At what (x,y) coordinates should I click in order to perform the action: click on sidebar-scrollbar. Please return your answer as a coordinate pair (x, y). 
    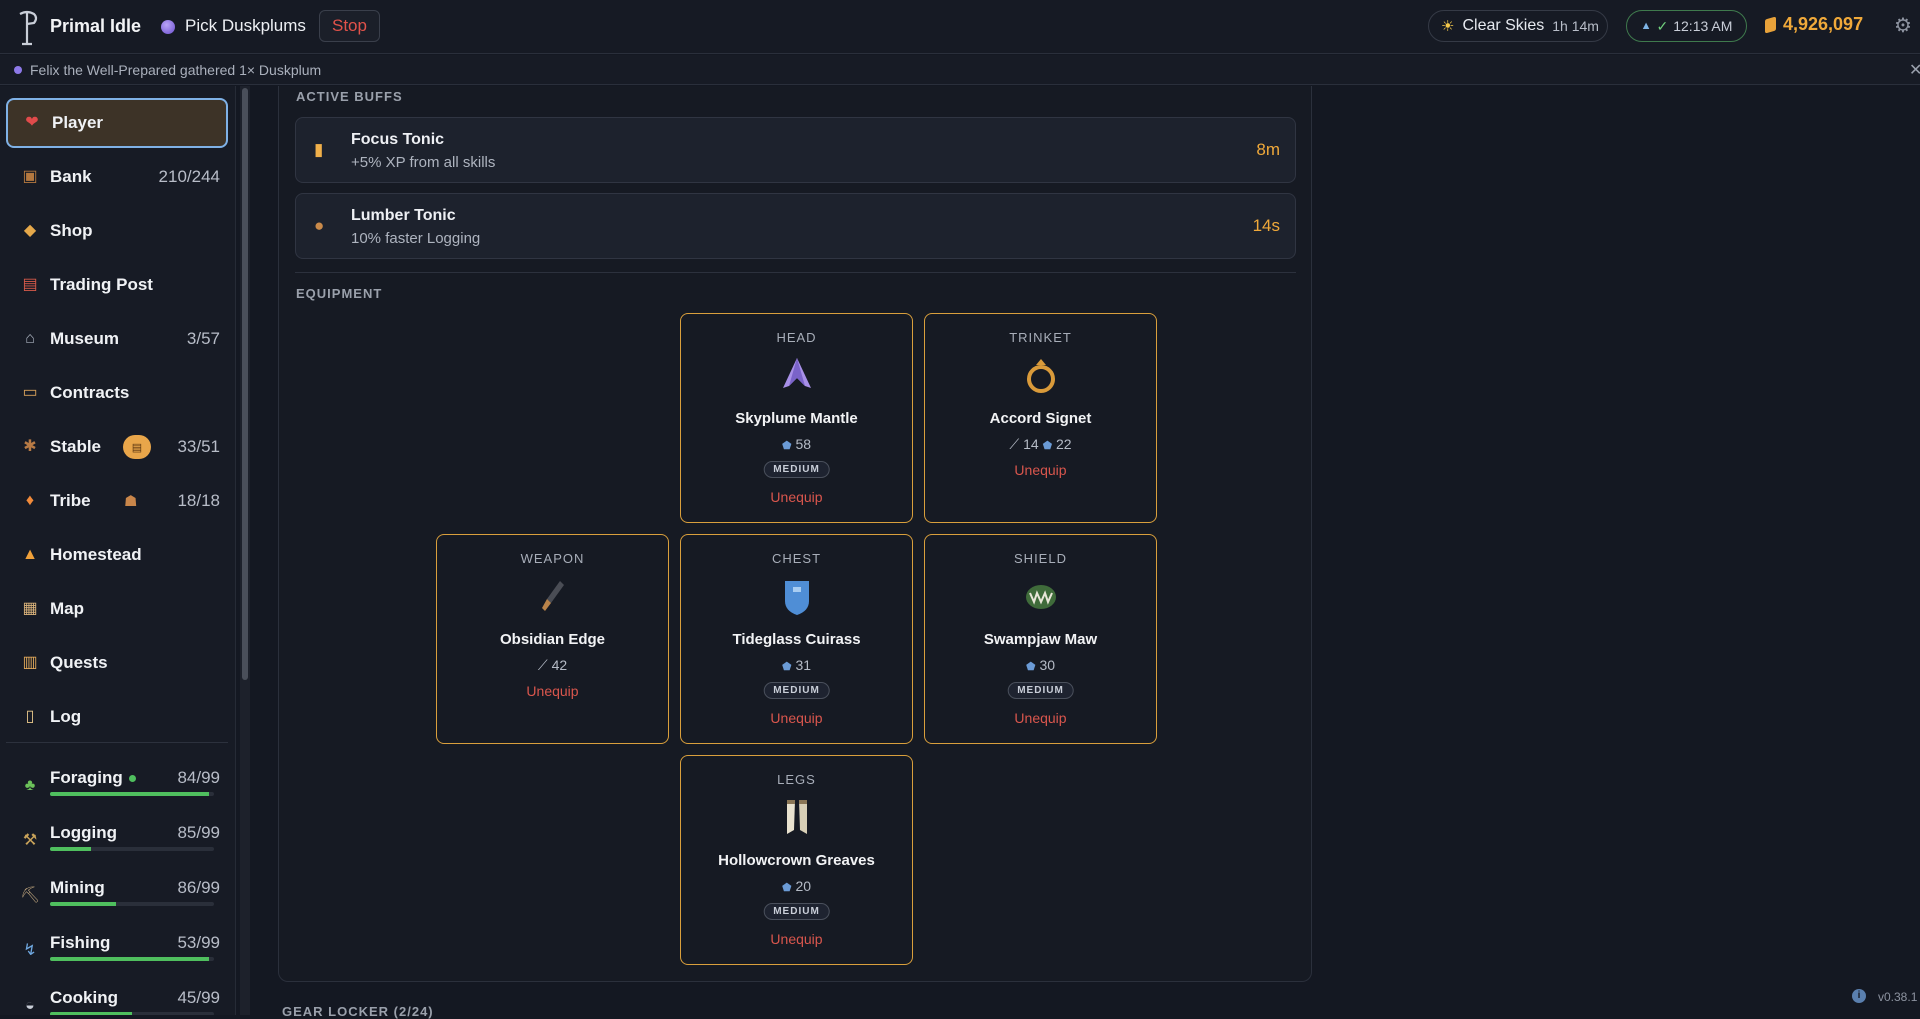
    Looking at the image, I should click on (245, 550).